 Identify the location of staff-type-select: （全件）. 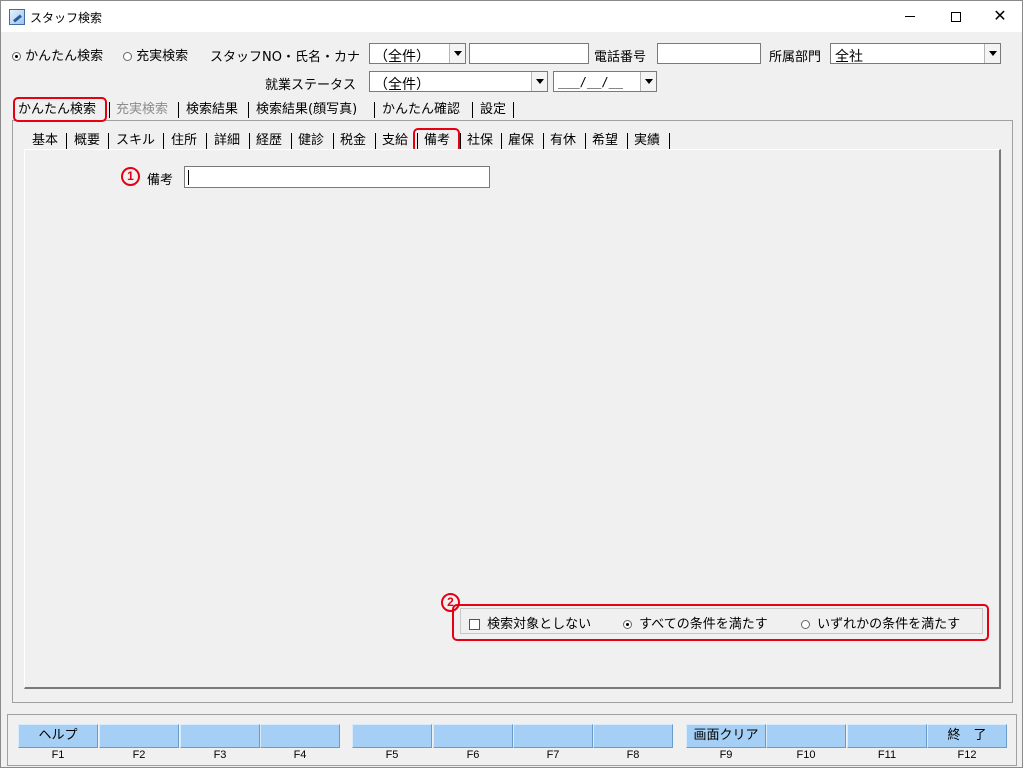
(417, 54).